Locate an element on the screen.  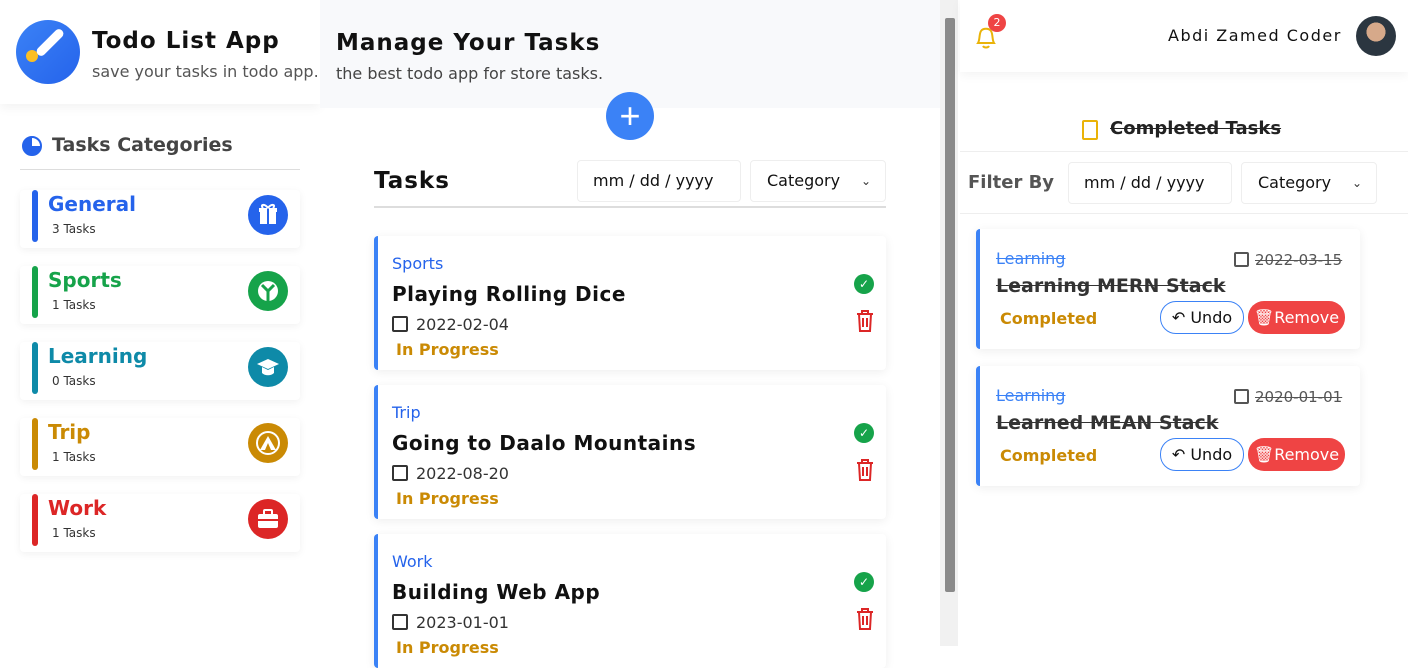
category-count: 3 Tasks is located at coordinates (74, 229).